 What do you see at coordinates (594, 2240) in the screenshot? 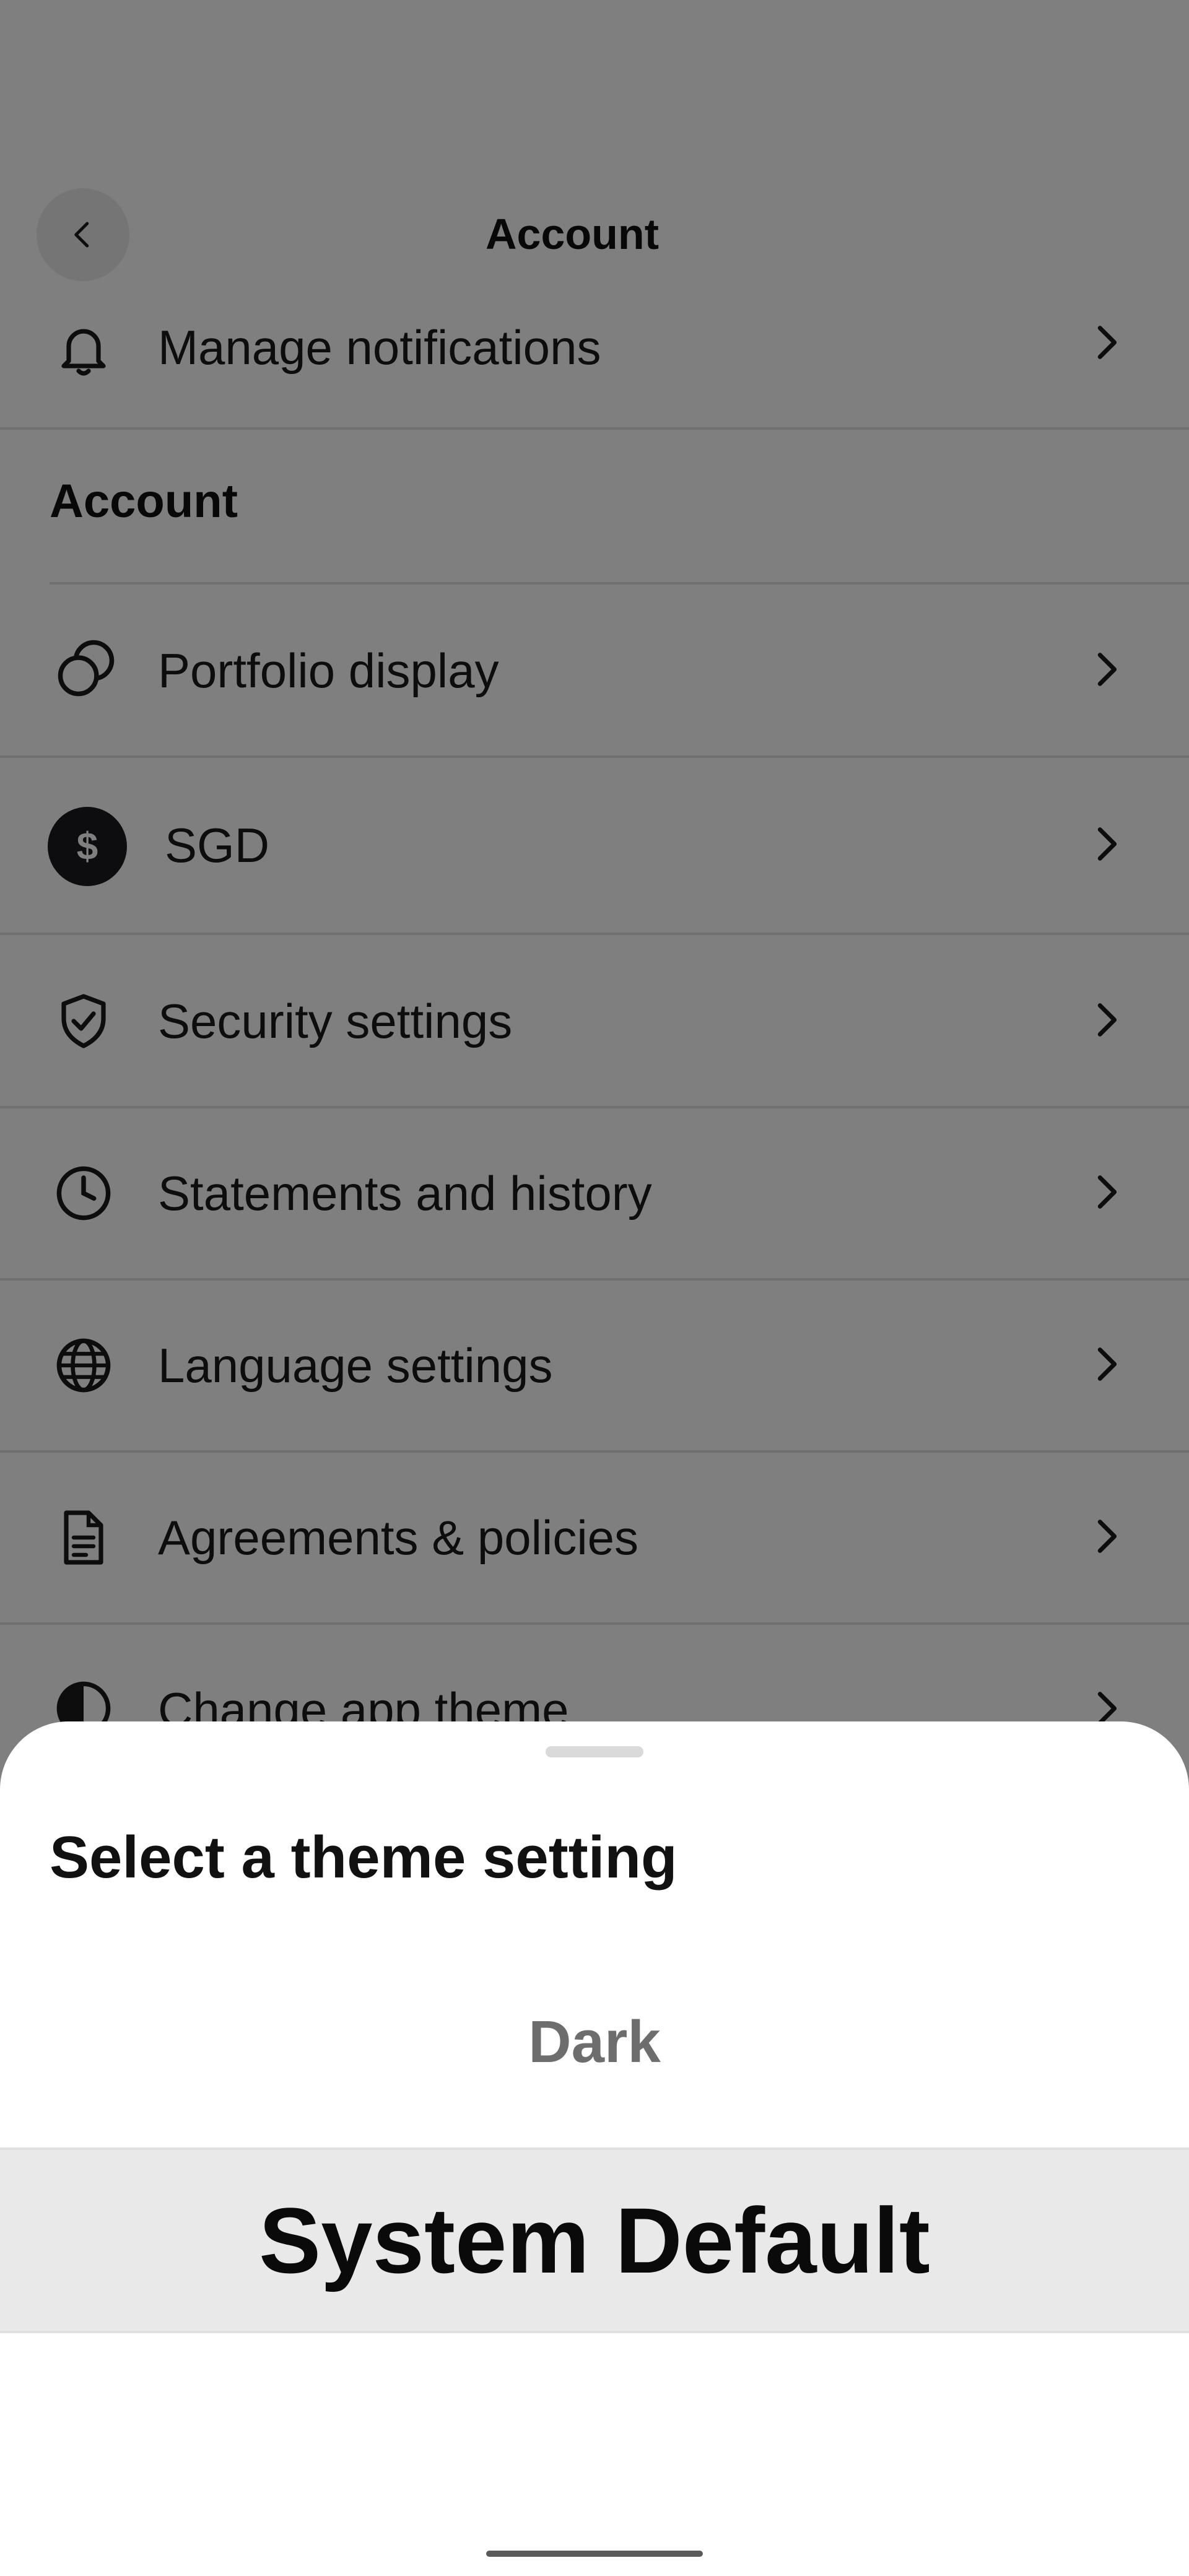
I see `theme-option-system-default: System Default` at bounding box center [594, 2240].